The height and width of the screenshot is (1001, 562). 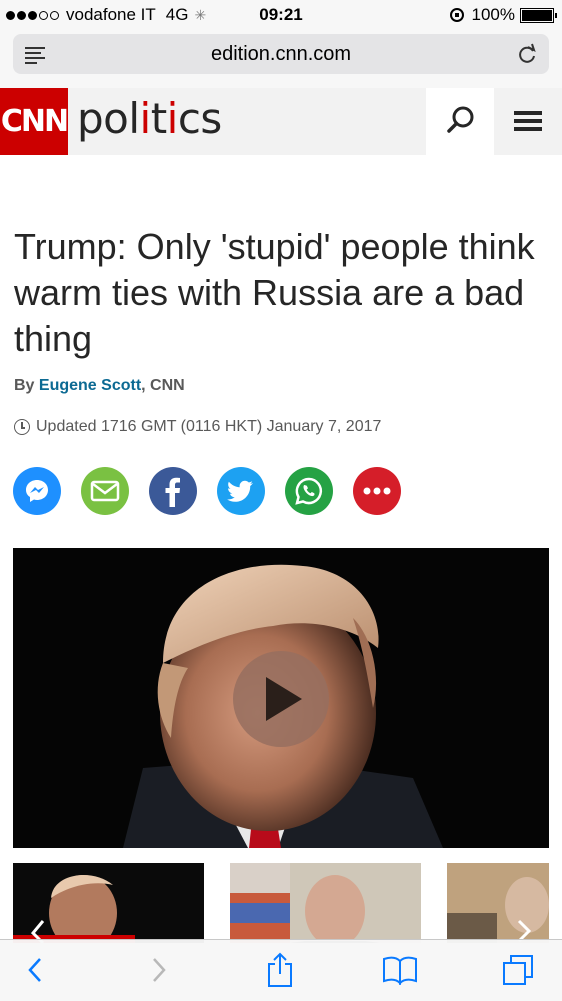 I want to click on url-text: edition.cnn.com, so click(x=281, y=54).